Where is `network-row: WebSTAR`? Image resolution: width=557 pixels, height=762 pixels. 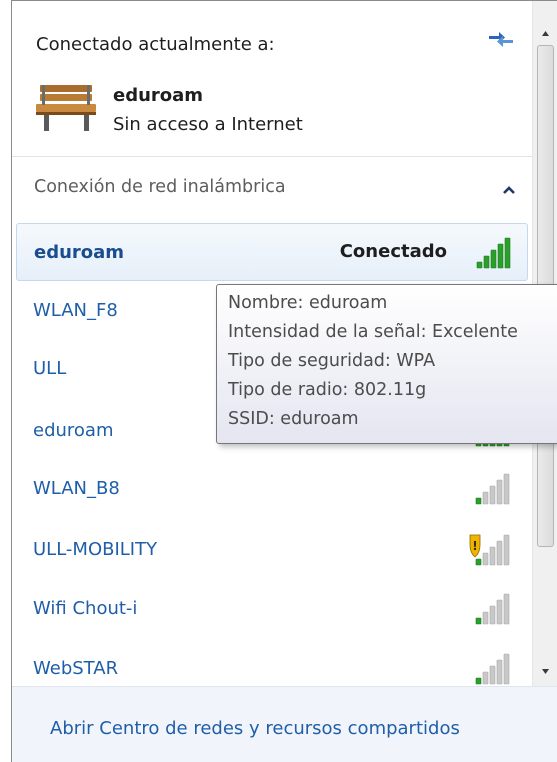 network-row: WebSTAR is located at coordinates (272, 662).